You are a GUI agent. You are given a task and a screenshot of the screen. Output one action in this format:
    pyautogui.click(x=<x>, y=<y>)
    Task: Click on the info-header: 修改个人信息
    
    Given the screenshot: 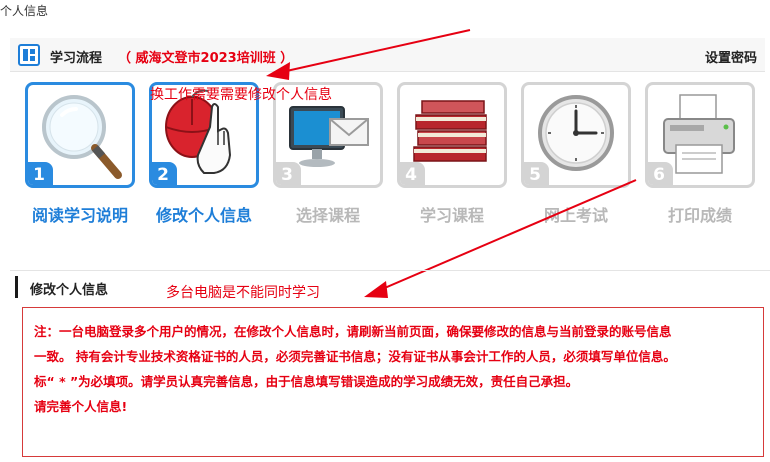 What is the action you would take?
    pyautogui.click(x=390, y=287)
    